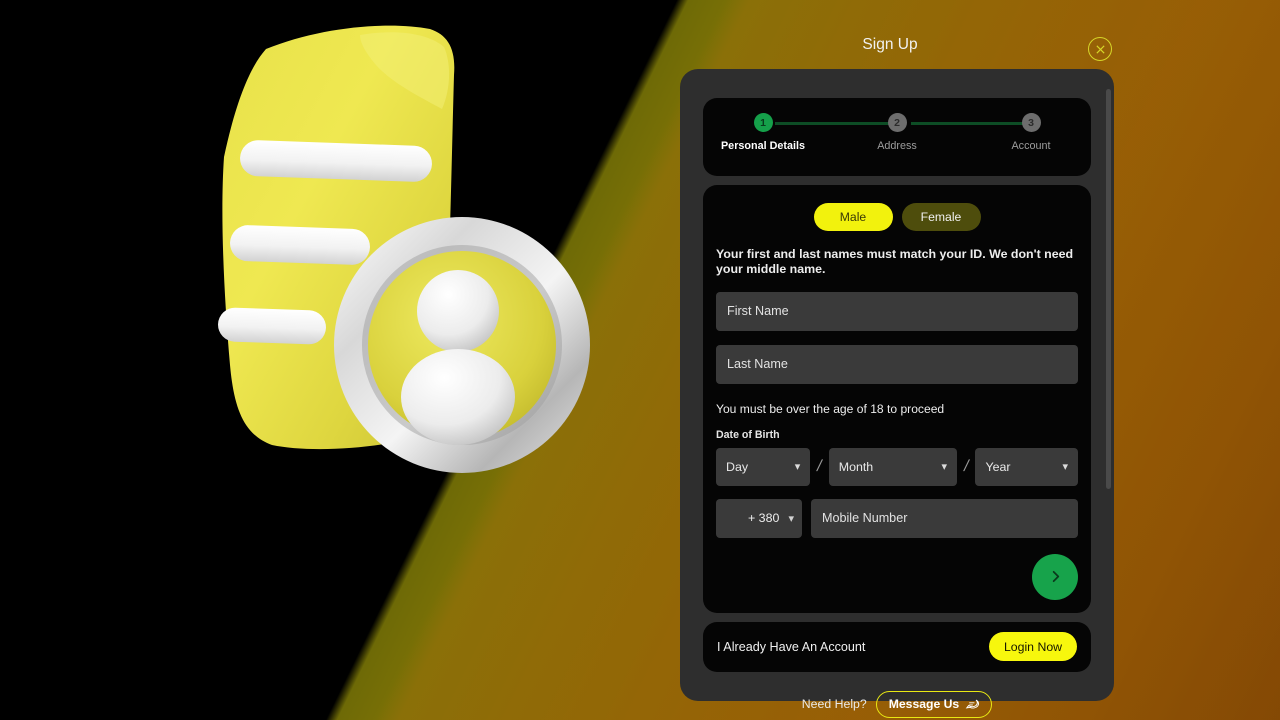  Describe the element at coordinates (944, 518) in the screenshot. I see `mobile-number-input` at that location.